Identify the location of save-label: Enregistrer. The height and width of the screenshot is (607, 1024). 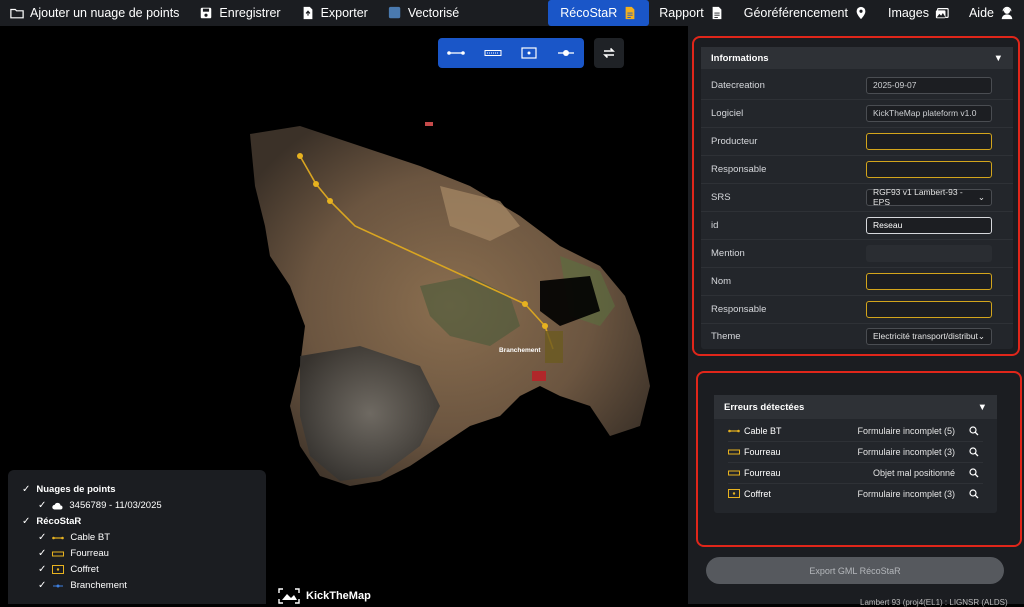
(250, 13).